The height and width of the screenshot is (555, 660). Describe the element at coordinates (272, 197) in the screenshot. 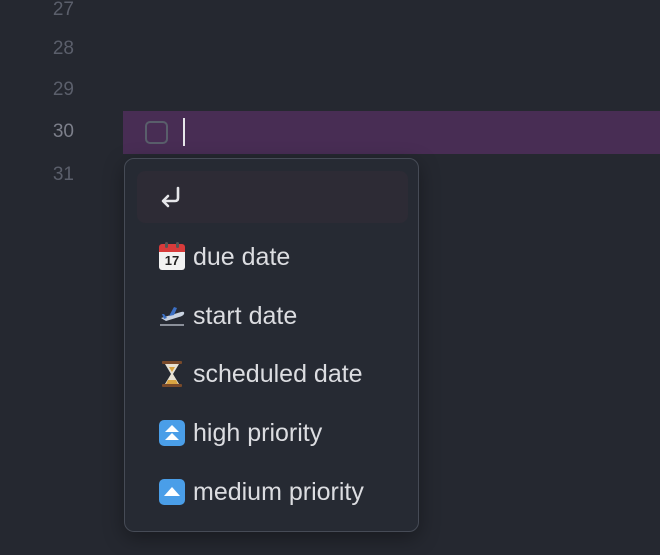

I see `suggestion-item-newline` at that location.